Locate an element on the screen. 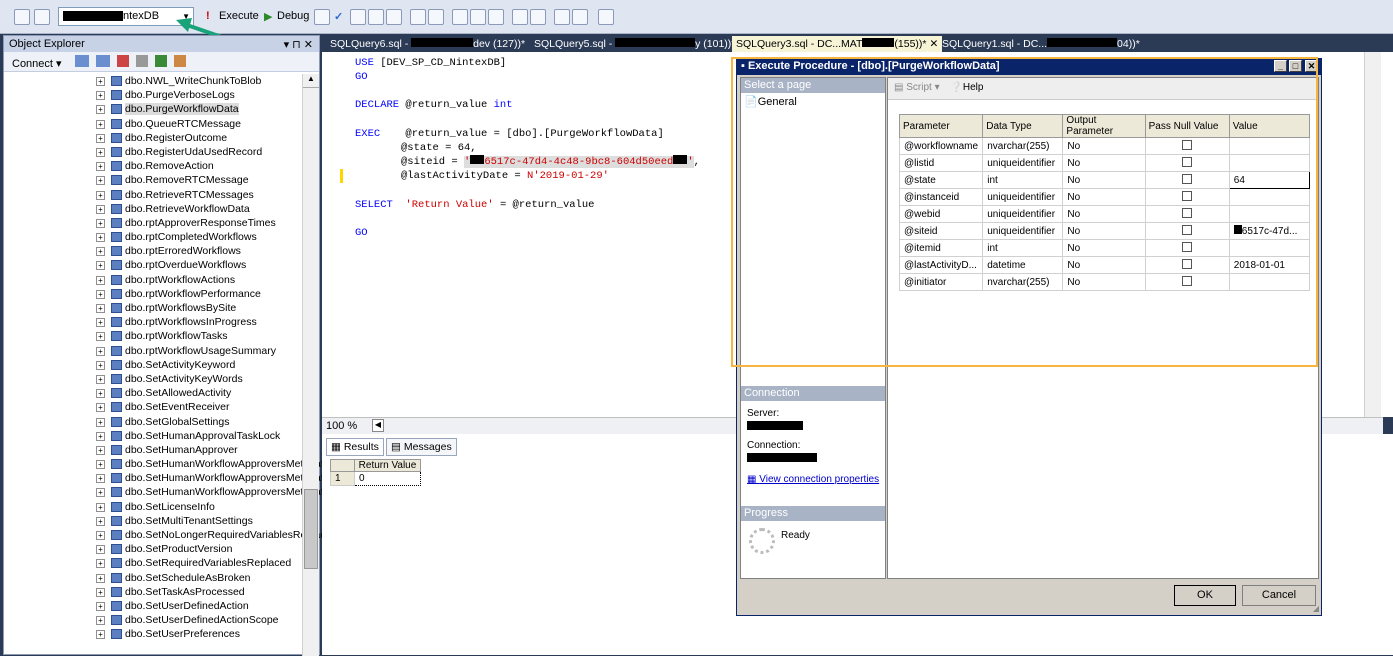  tree-item: + dbo.SetHumanWorkflowApproversMetadatal is located at coordinates (168, 492).